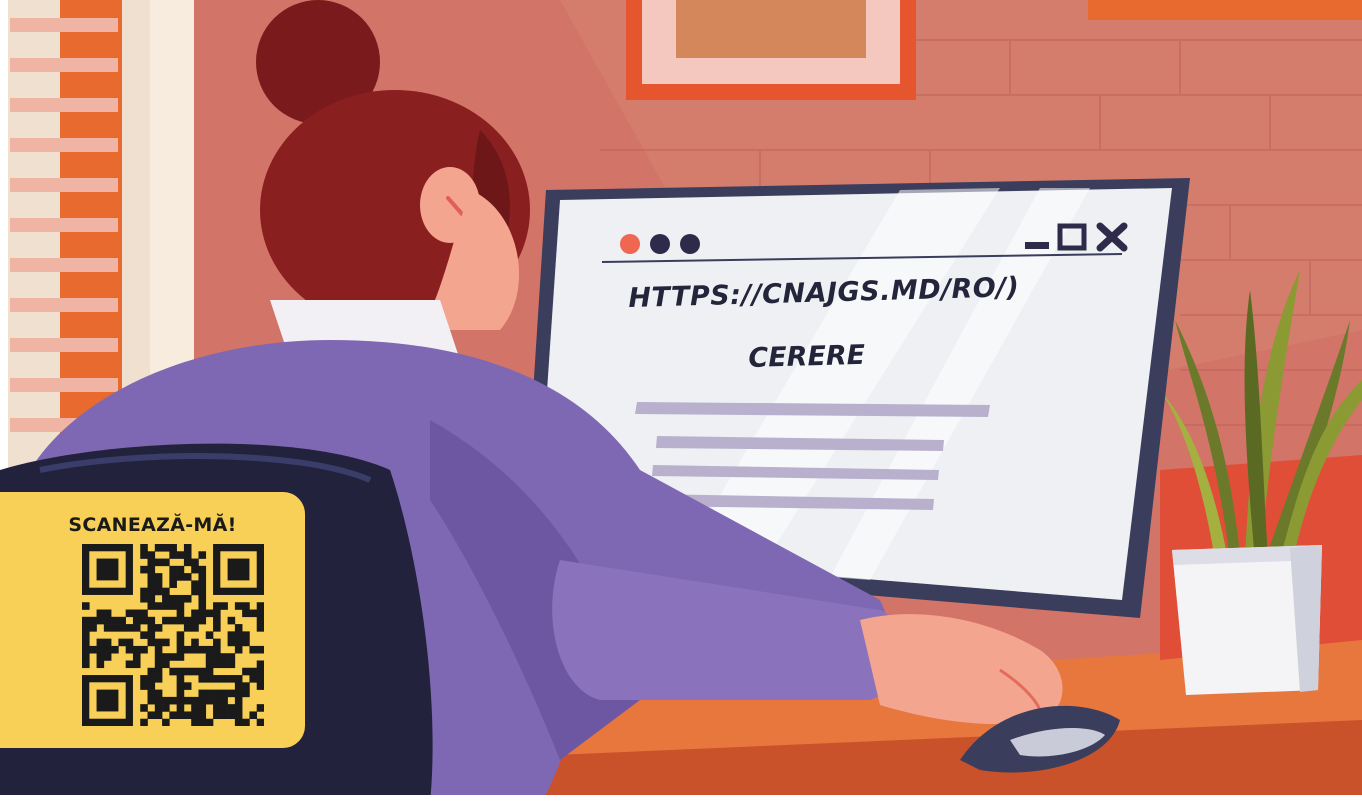  What do you see at coordinates (1037, 245) in the screenshot?
I see `minimize-icon` at bounding box center [1037, 245].